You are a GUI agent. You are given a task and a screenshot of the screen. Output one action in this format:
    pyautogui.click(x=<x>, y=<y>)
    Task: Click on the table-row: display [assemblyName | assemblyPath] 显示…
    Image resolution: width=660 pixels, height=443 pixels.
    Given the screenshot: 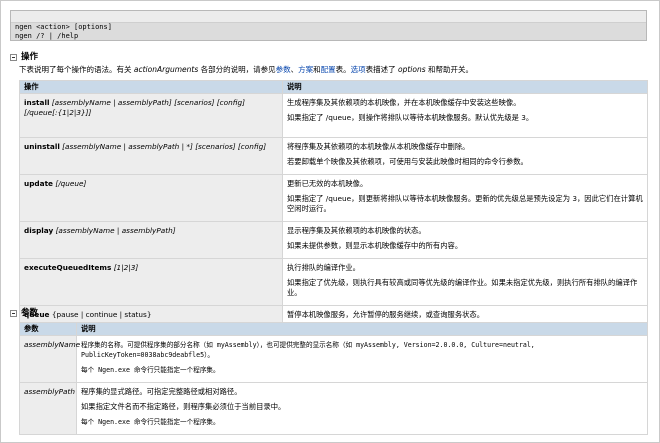 What is the action you would take?
    pyautogui.click(x=333, y=240)
    